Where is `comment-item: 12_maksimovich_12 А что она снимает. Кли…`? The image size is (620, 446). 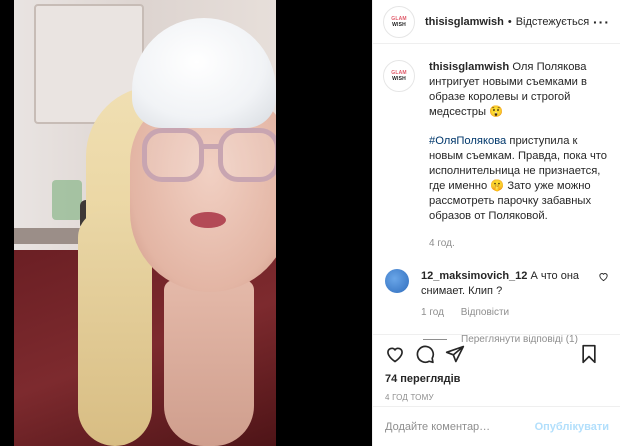
comment-item: 12_maksimovich_12 А что она снимает. Кли… is located at coordinates (496, 293).